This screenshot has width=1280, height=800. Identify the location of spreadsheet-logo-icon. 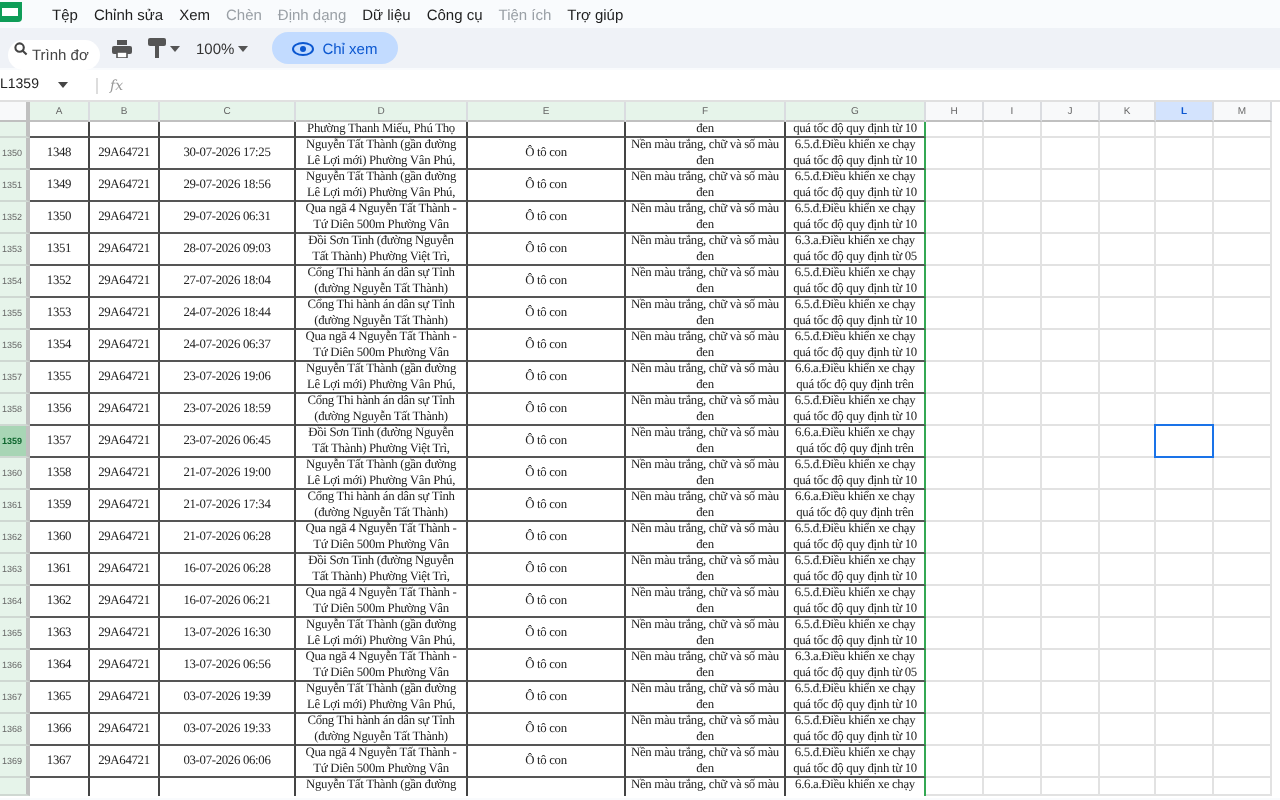
(12, 12).